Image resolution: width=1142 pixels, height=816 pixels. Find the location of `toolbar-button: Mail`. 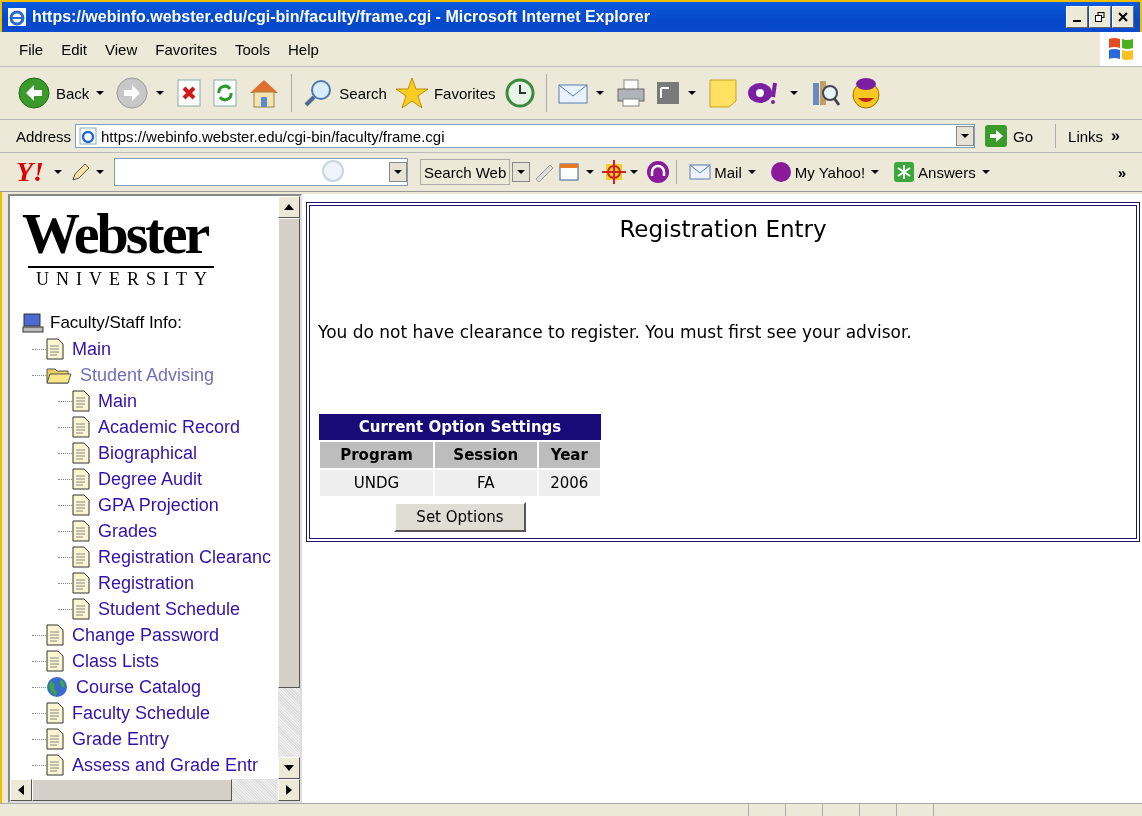

toolbar-button: Mail is located at coordinates (715, 172).